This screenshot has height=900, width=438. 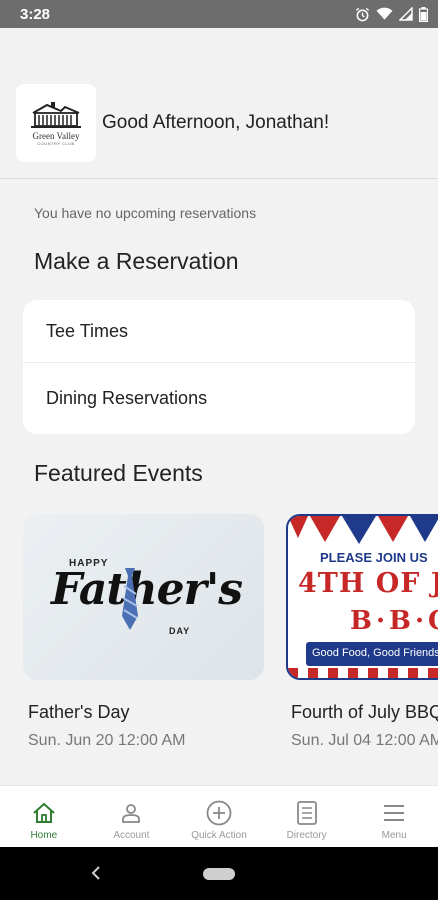 I want to click on status-time: 3:28, so click(x=35, y=14).